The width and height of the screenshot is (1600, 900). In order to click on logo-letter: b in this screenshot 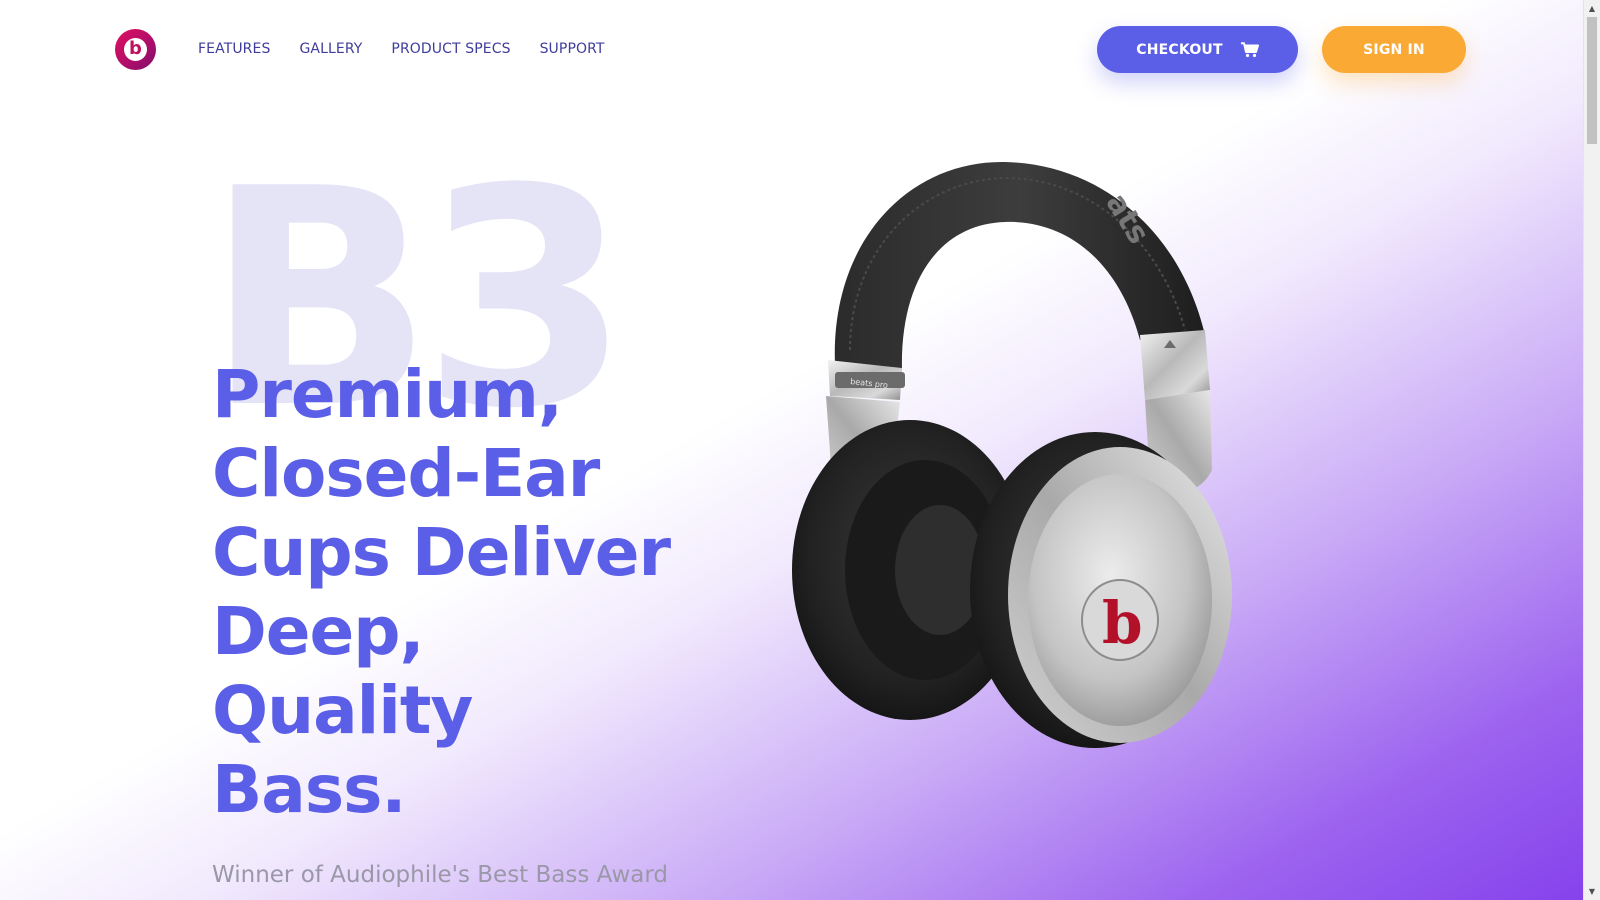, I will do `click(135, 48)`.